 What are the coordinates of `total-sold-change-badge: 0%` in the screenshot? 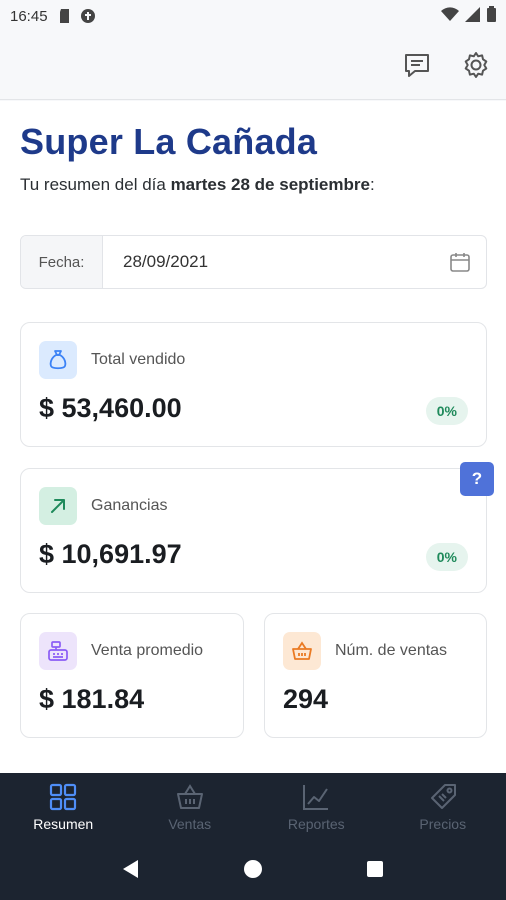 It's located at (446, 411).